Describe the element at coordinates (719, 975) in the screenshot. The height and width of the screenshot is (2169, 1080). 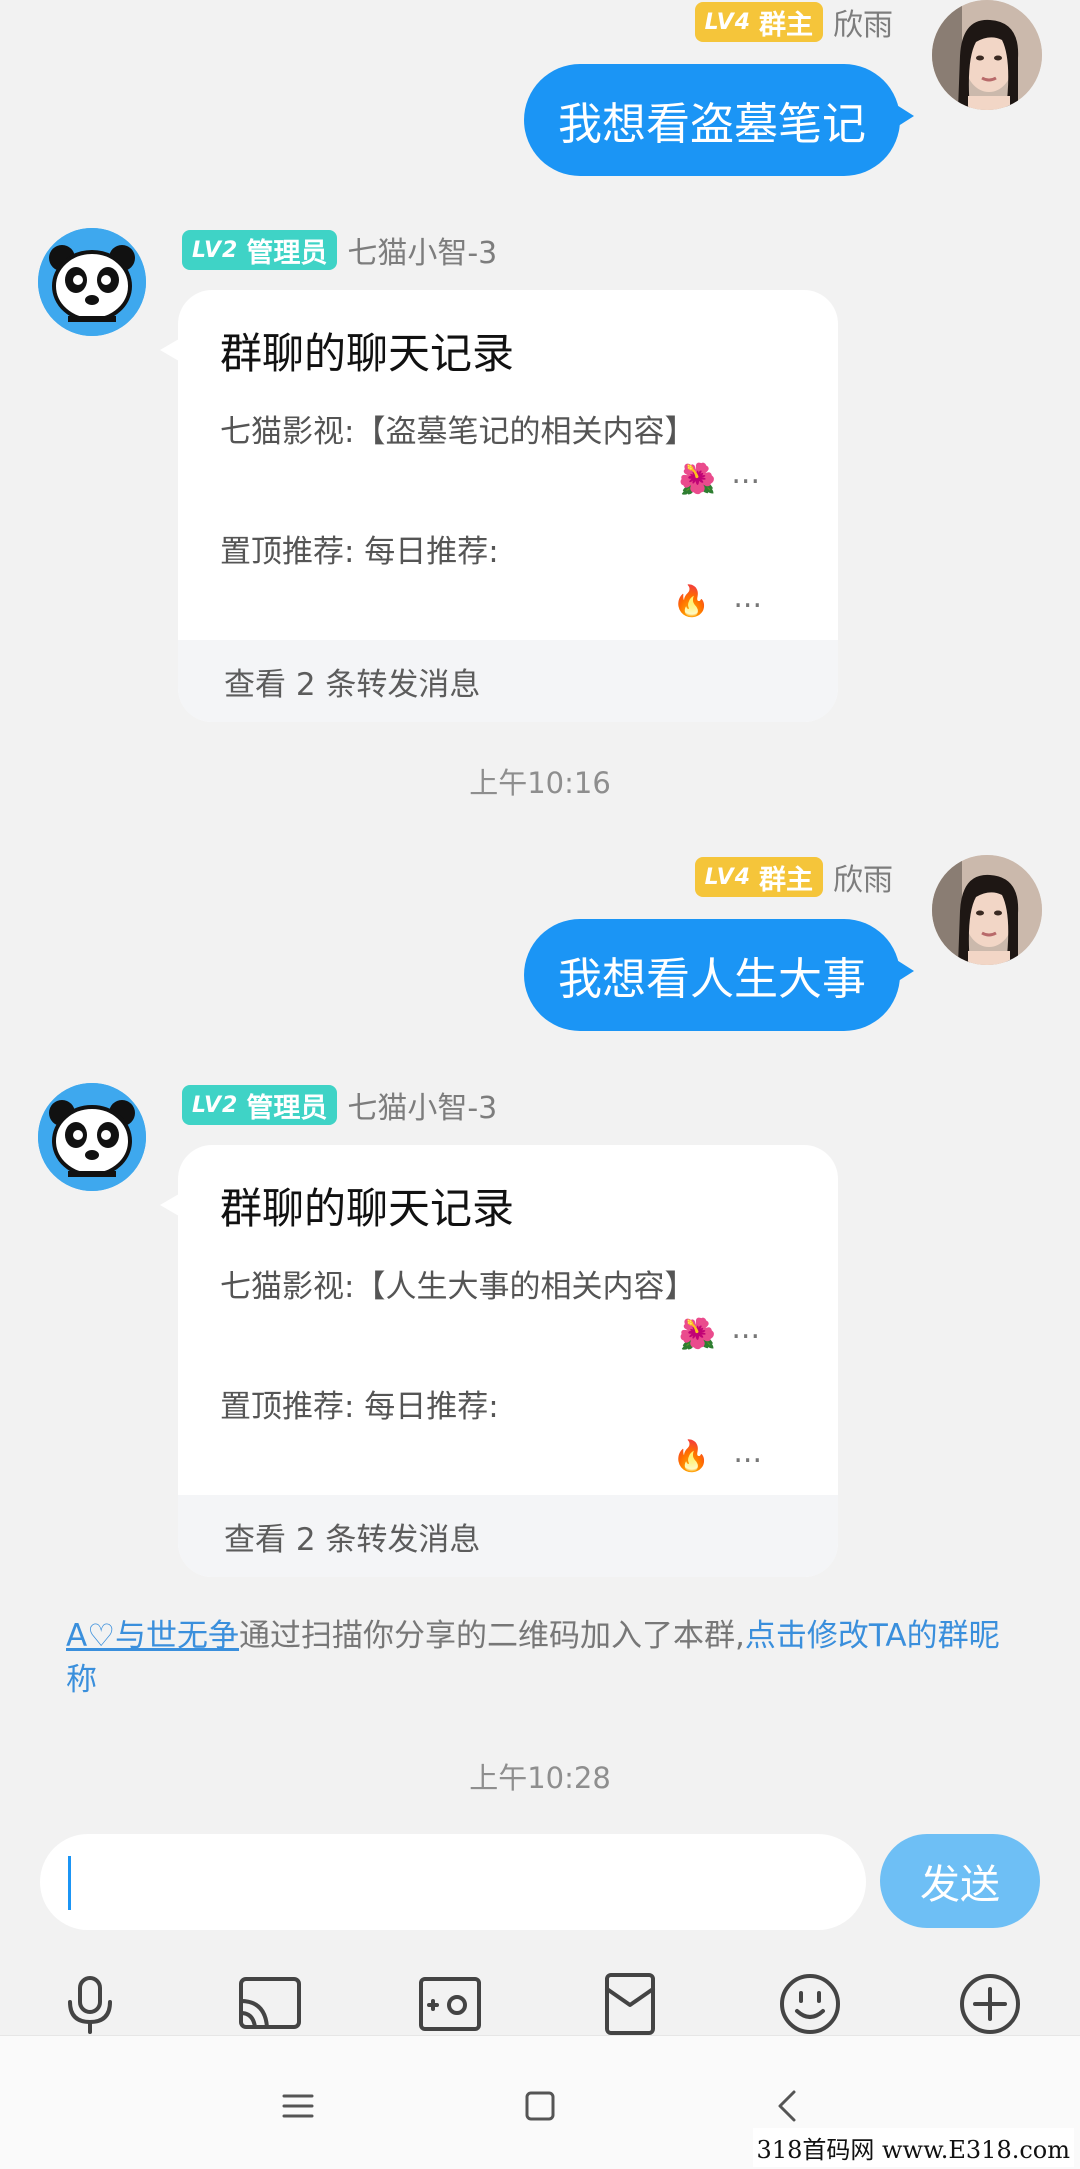
I see `message-bubble: 我想看人生大事` at that location.